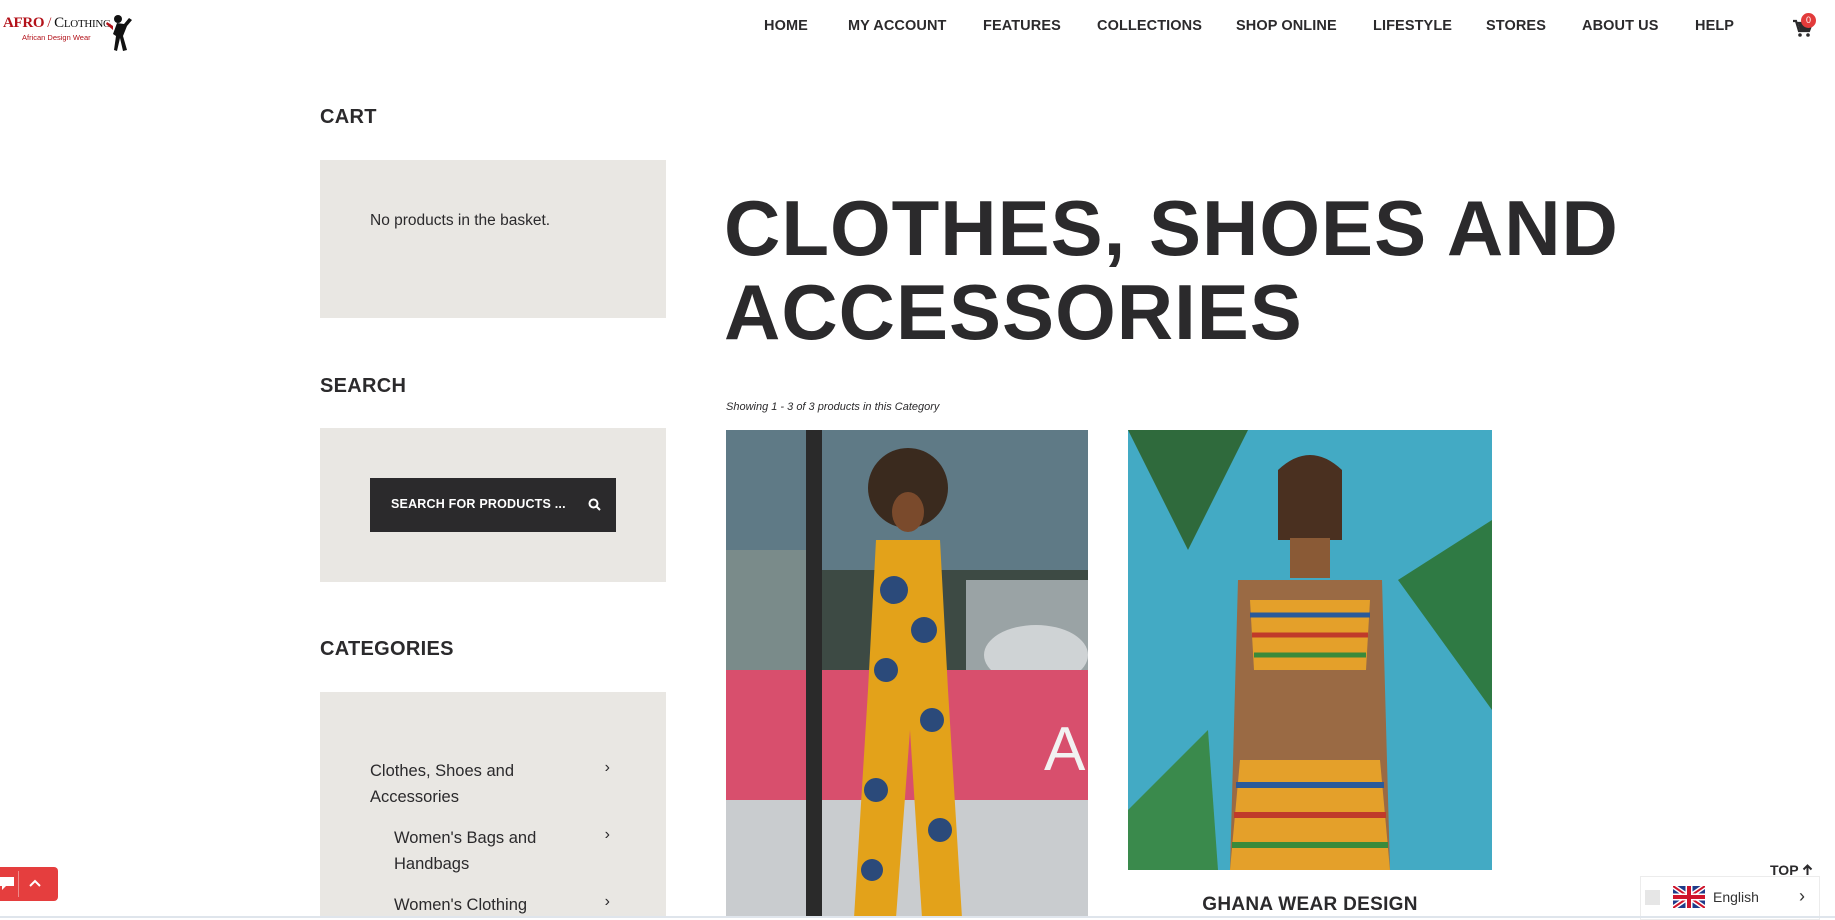  I want to click on chevron-up-icon, so click(35, 883).